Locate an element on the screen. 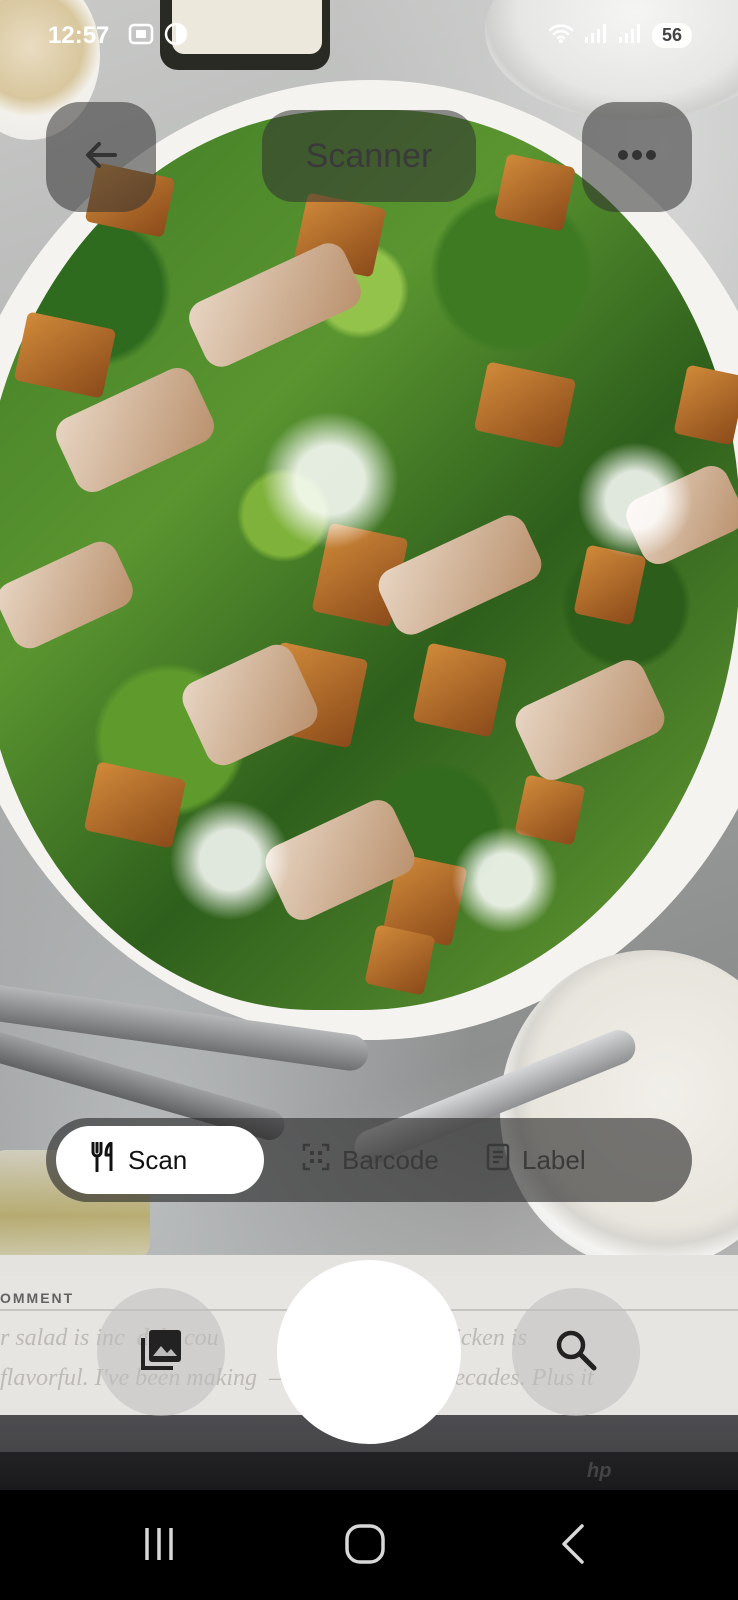 This screenshot has height=1600, width=738. label-document-icon is located at coordinates (498, 1160).